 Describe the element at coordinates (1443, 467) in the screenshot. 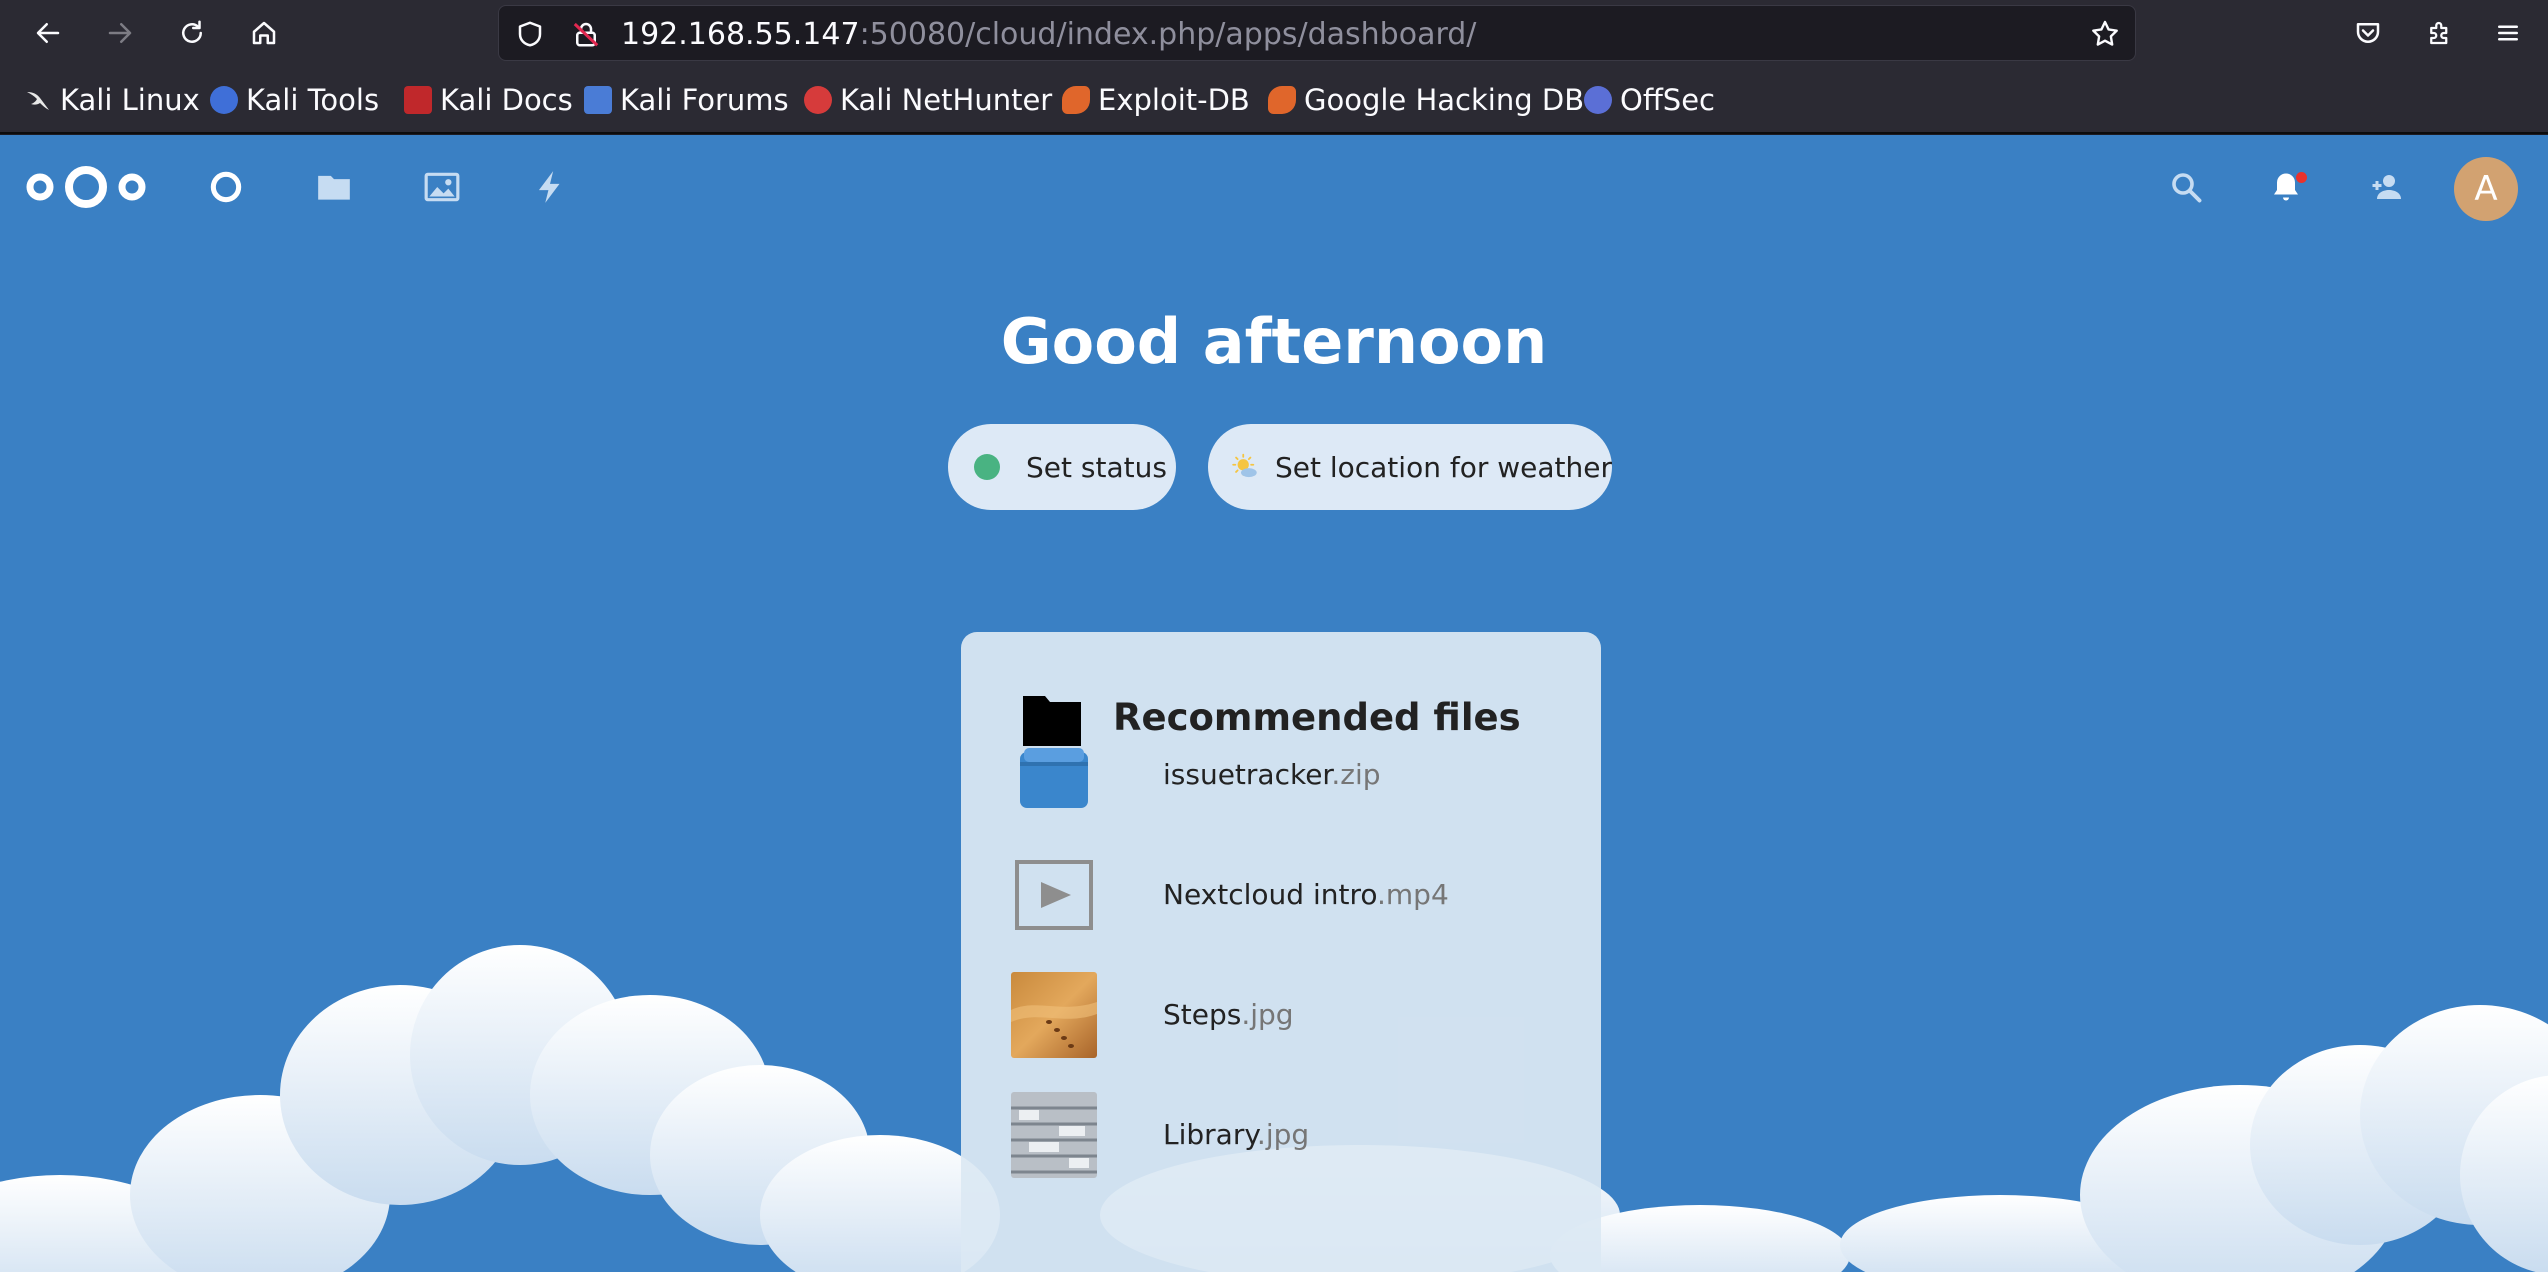

I see `set-weather-label: Set location for weather` at that location.